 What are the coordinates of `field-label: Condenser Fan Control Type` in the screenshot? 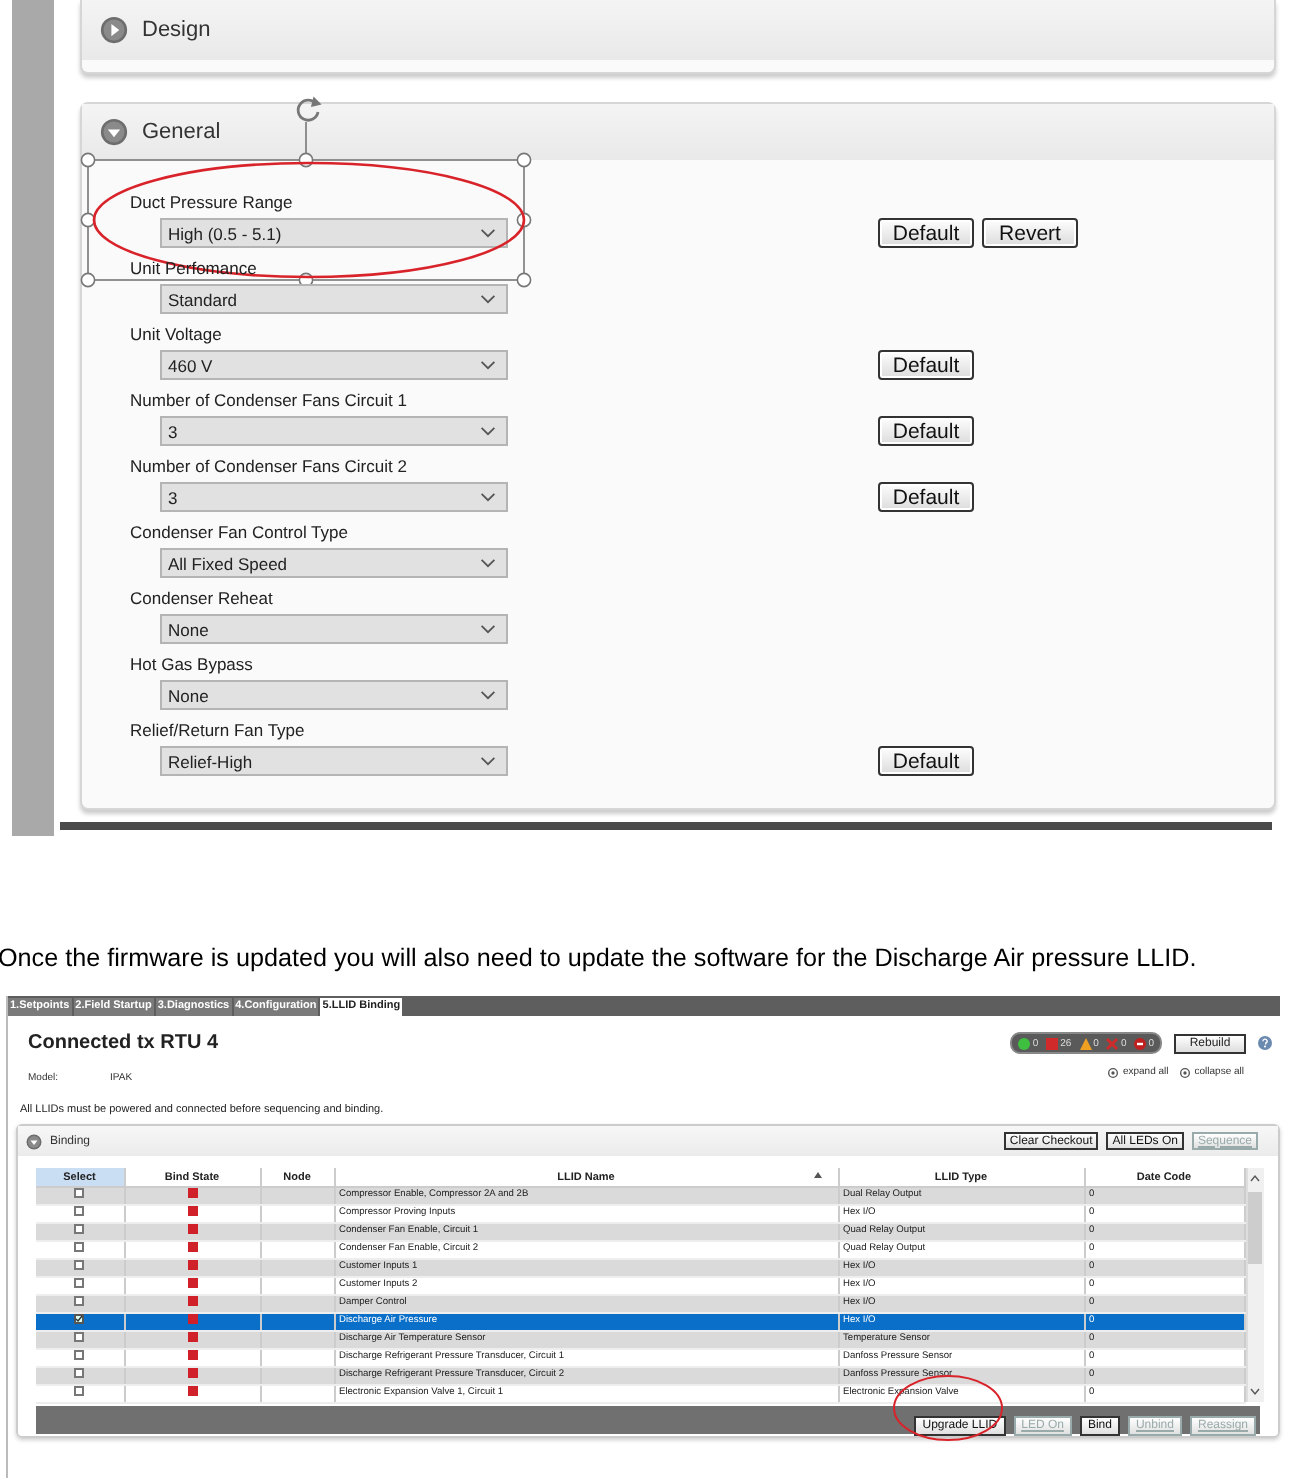 It's located at (239, 533).